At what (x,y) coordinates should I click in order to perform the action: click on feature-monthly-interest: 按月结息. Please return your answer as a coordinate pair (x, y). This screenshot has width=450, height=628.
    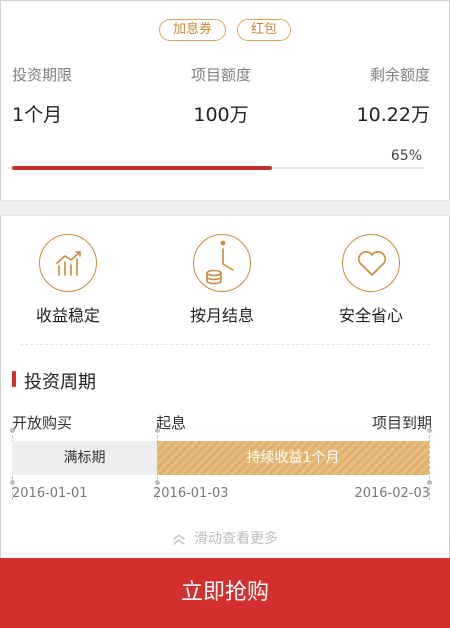
    Looking at the image, I should click on (222, 280).